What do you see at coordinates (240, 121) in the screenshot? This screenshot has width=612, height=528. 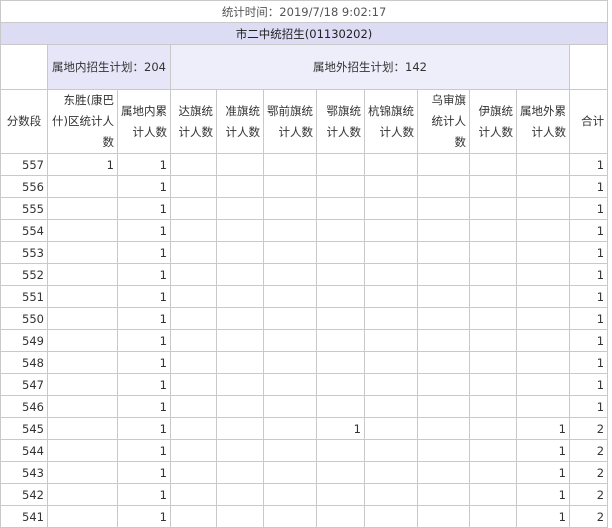 I see `header-zhun: 准旗统计人数` at bounding box center [240, 121].